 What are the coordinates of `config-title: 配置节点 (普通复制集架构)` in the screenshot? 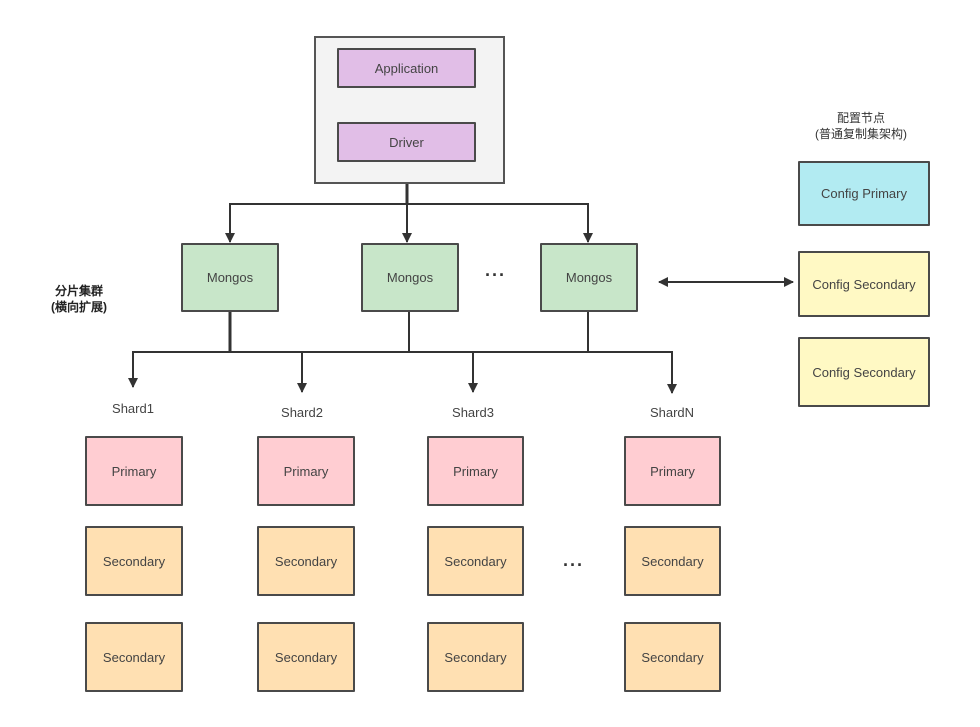 It's located at (861, 126).